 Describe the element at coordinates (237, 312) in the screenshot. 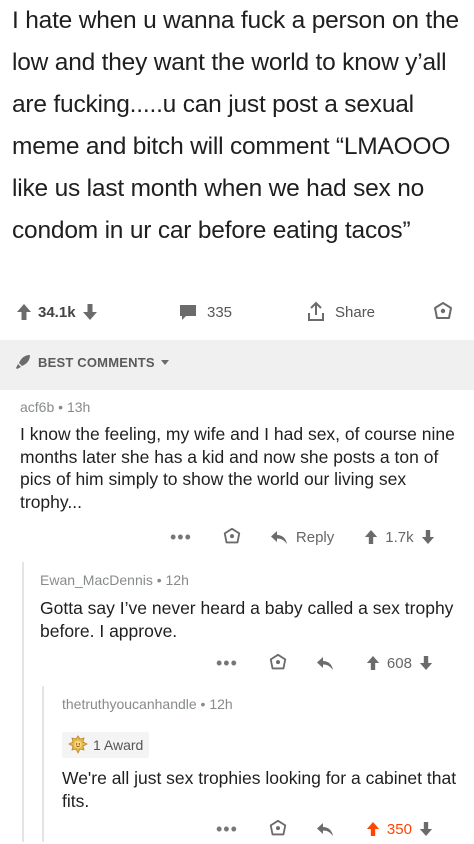

I see `post-action-bar: 34.1k 335 Share` at that location.